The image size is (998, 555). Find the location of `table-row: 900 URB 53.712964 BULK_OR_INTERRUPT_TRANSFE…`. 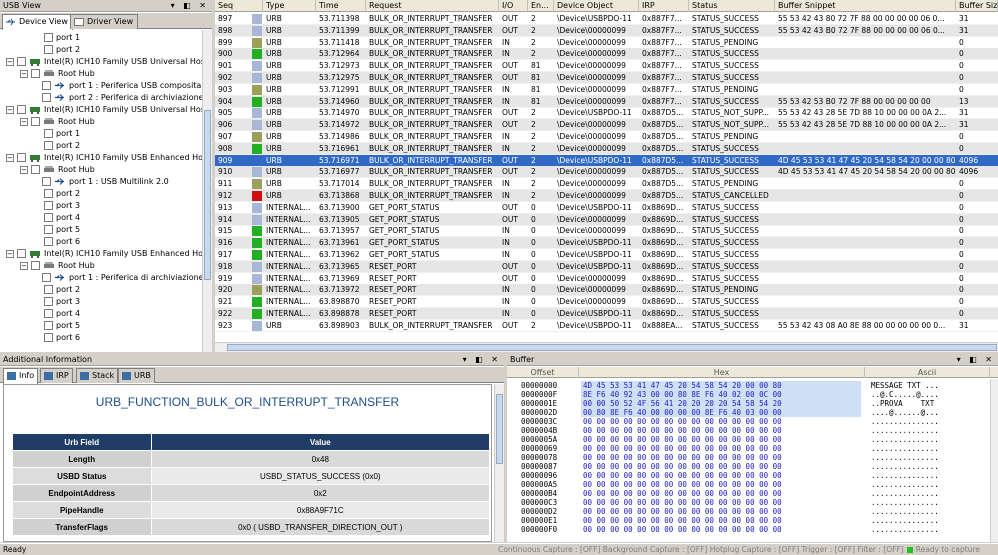

table-row: 900 URB 53.712964 BULK_OR_INTERRUPT_TRANSFE… is located at coordinates (606, 54).